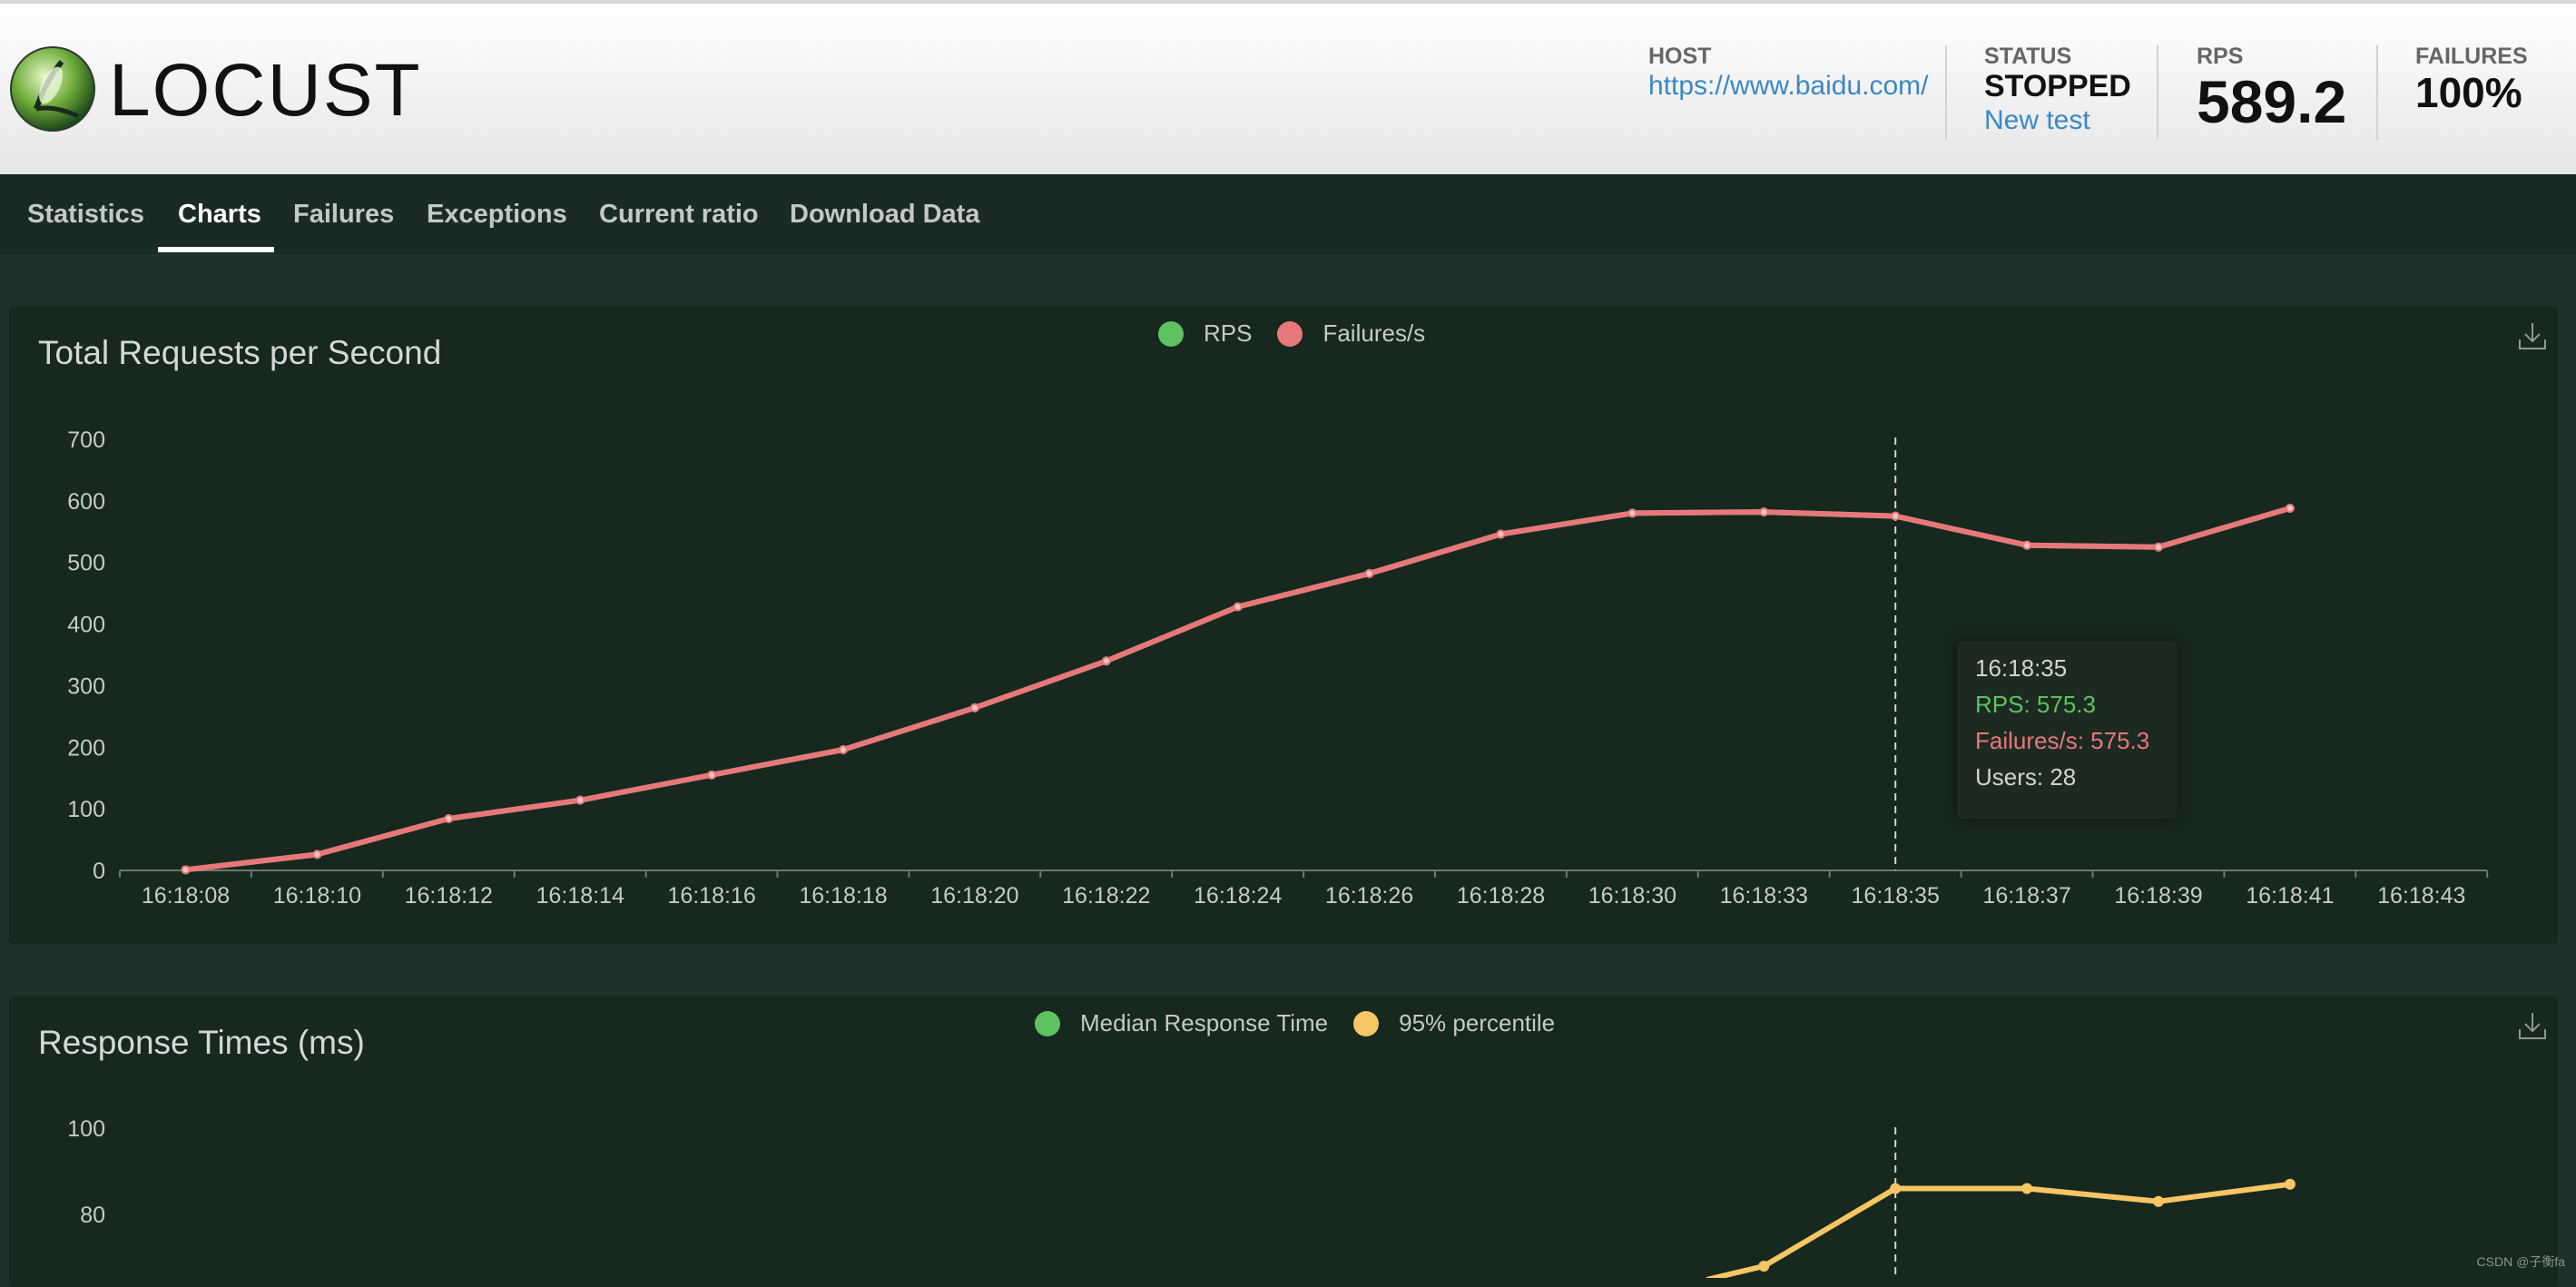  I want to click on p95-series-line, so click(1998, 1229).